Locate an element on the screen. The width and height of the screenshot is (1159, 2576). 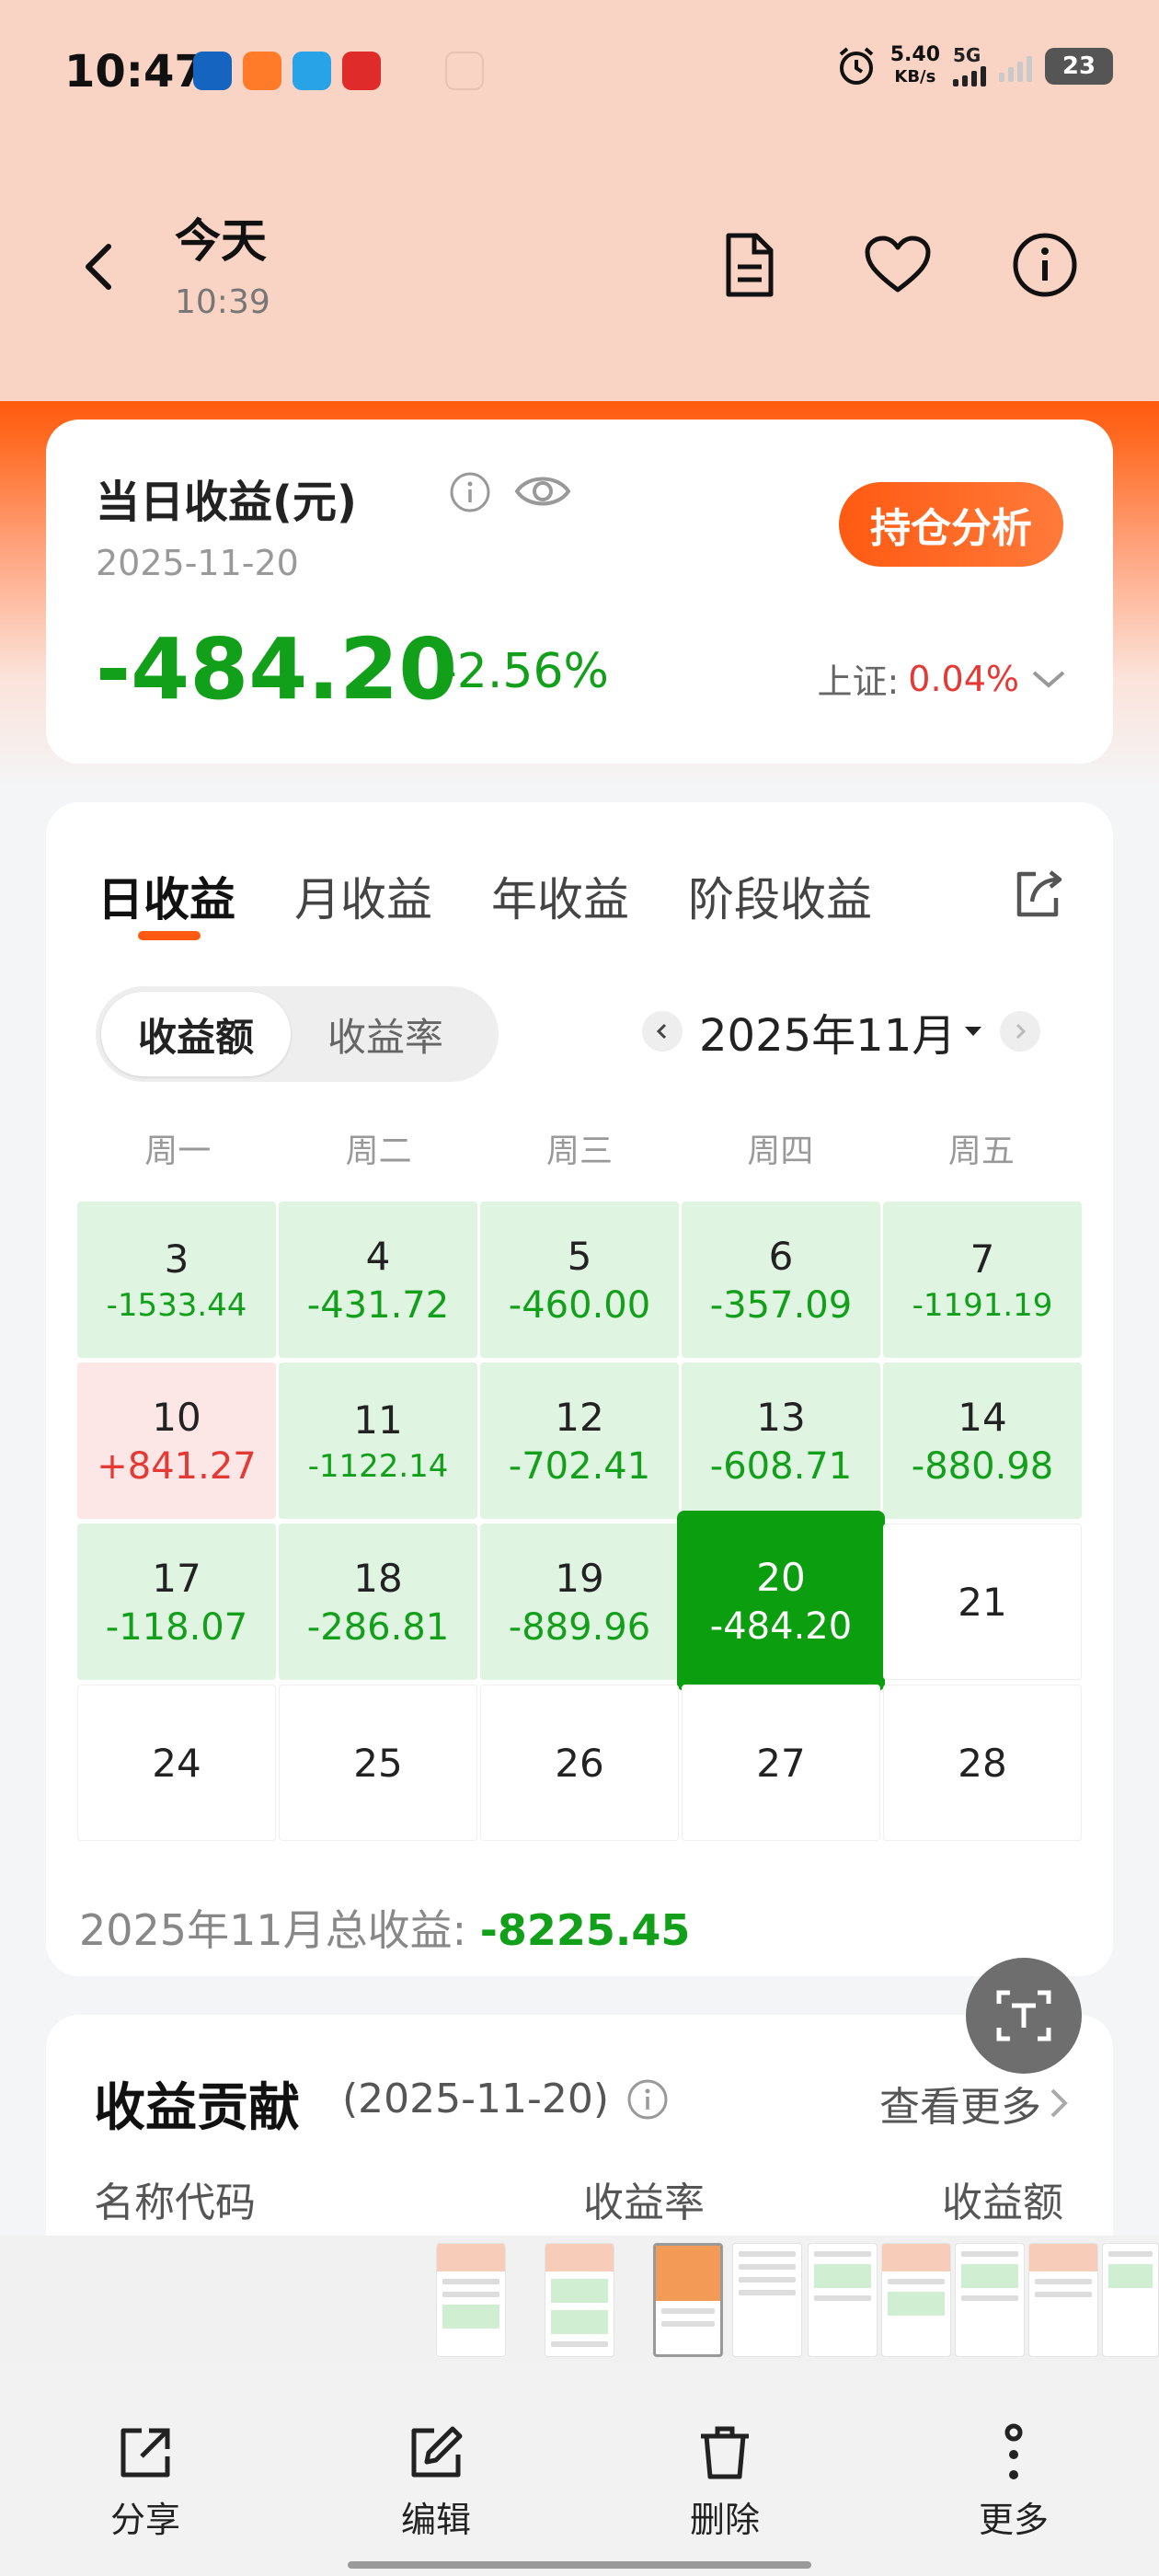
trash-icon is located at coordinates (725, 2452).